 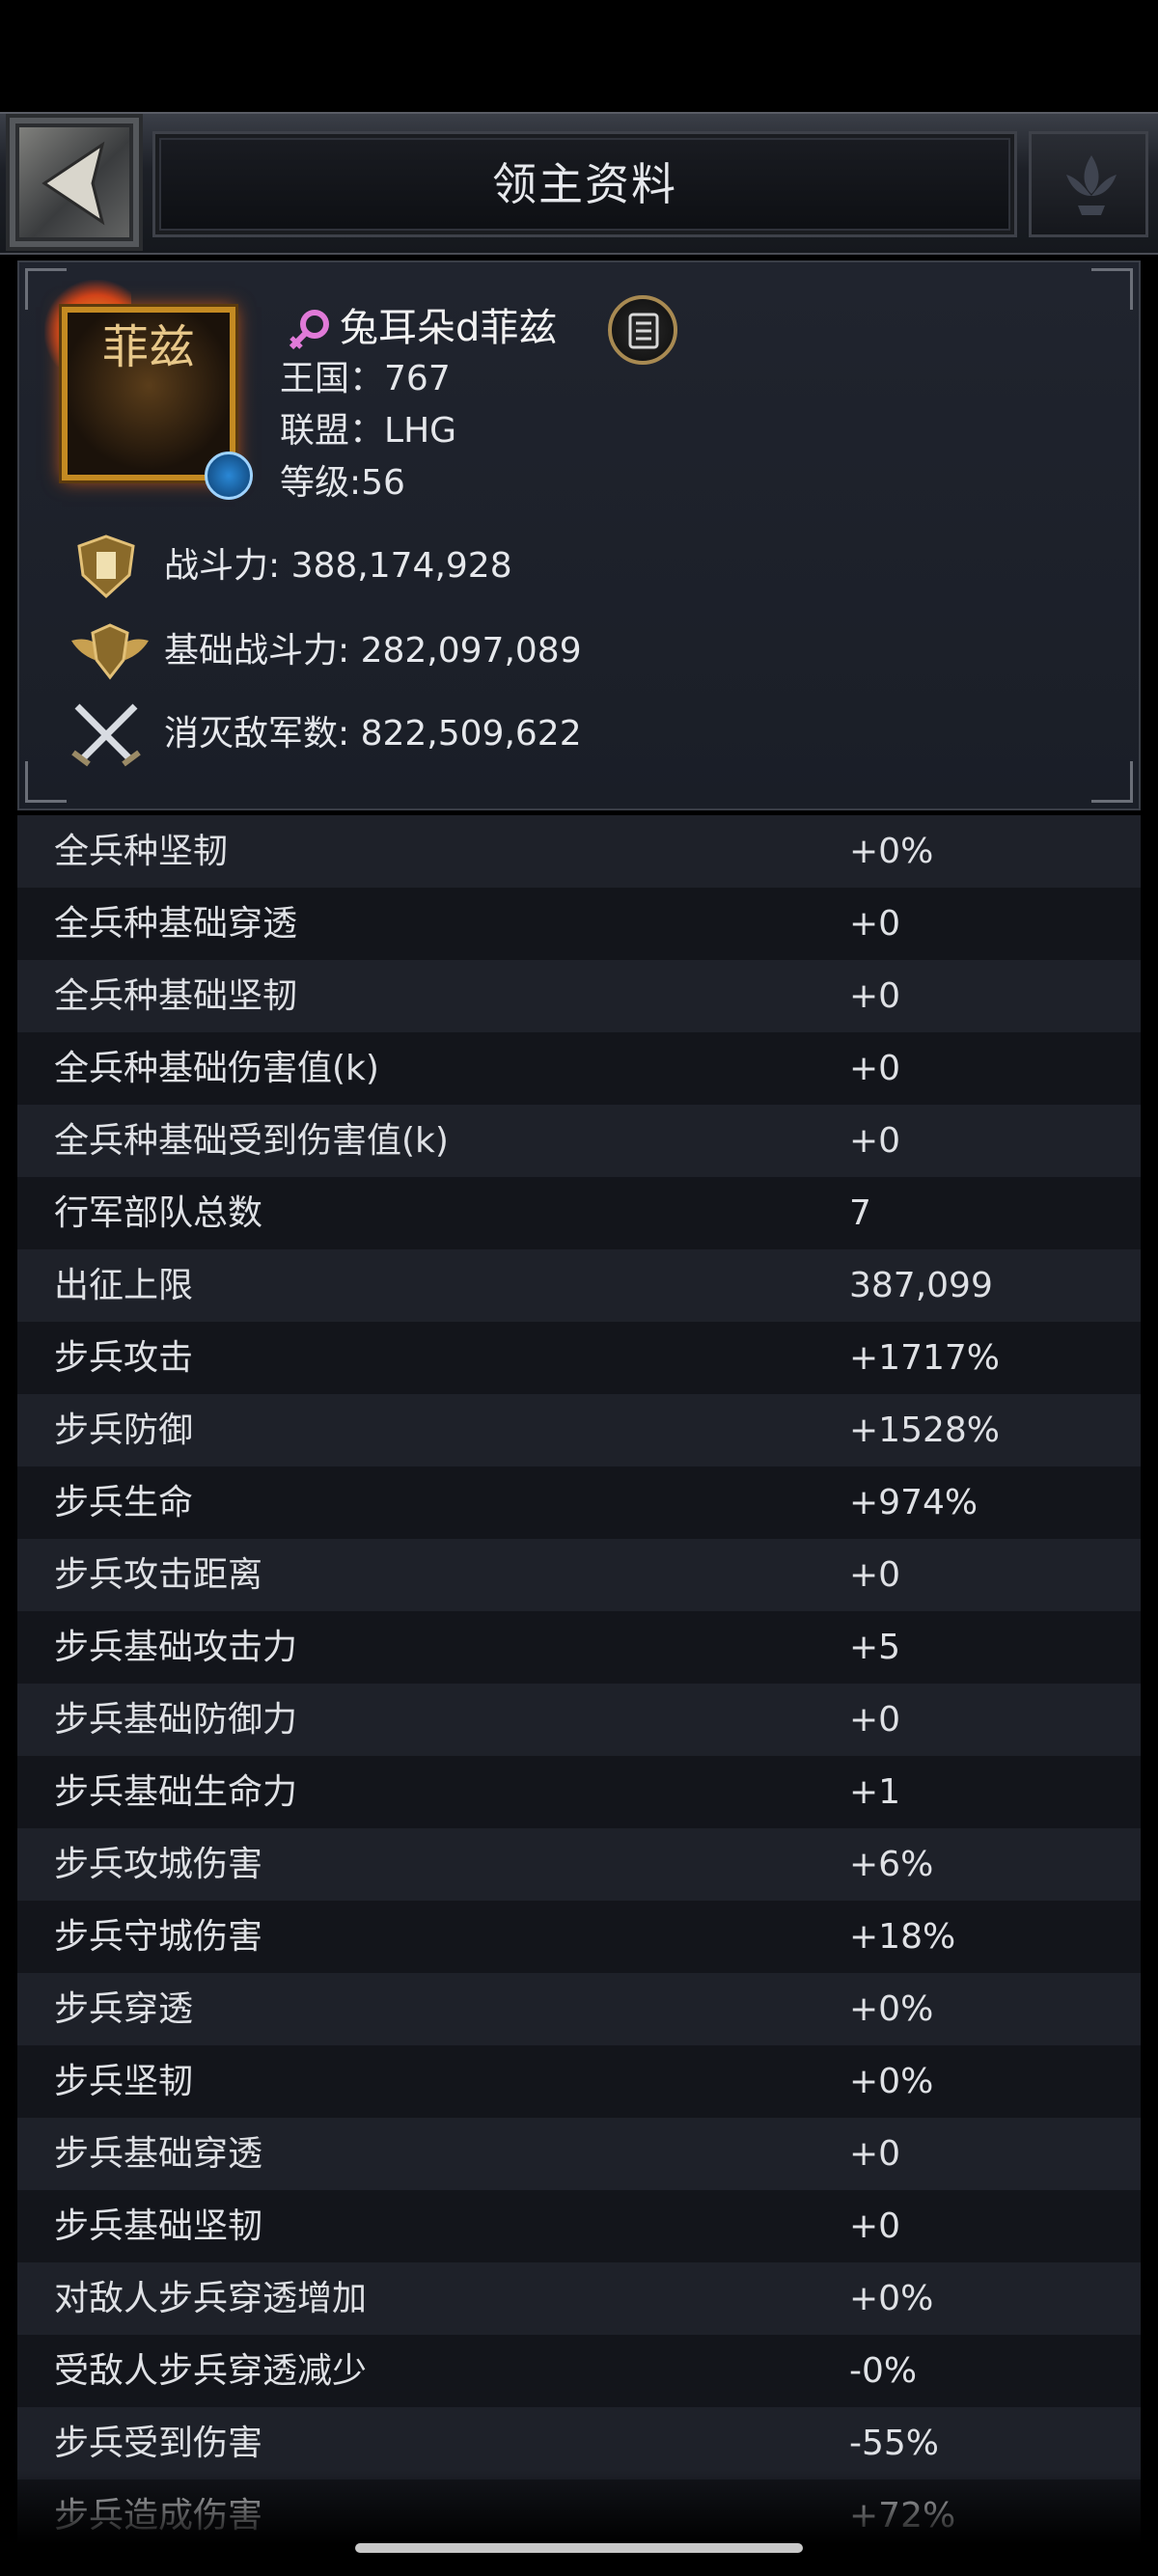 I want to click on attribute-row: 受敌人步兵穿透减少 -0%, so click(x=579, y=2371).